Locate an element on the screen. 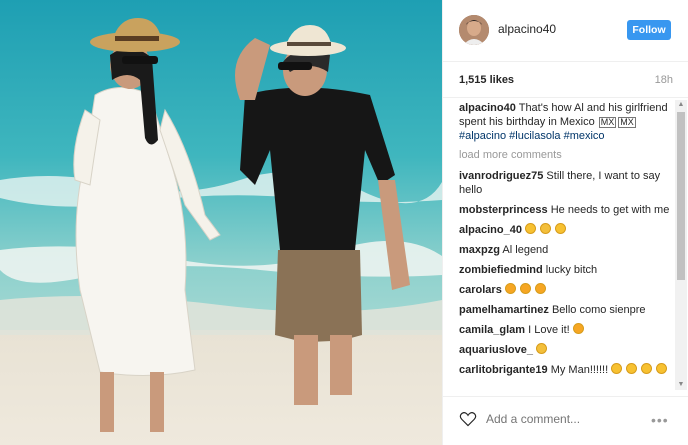 The width and height of the screenshot is (688, 445). comment-item: pamelhamartinez Bello como sienpre is located at coordinates (565, 310).